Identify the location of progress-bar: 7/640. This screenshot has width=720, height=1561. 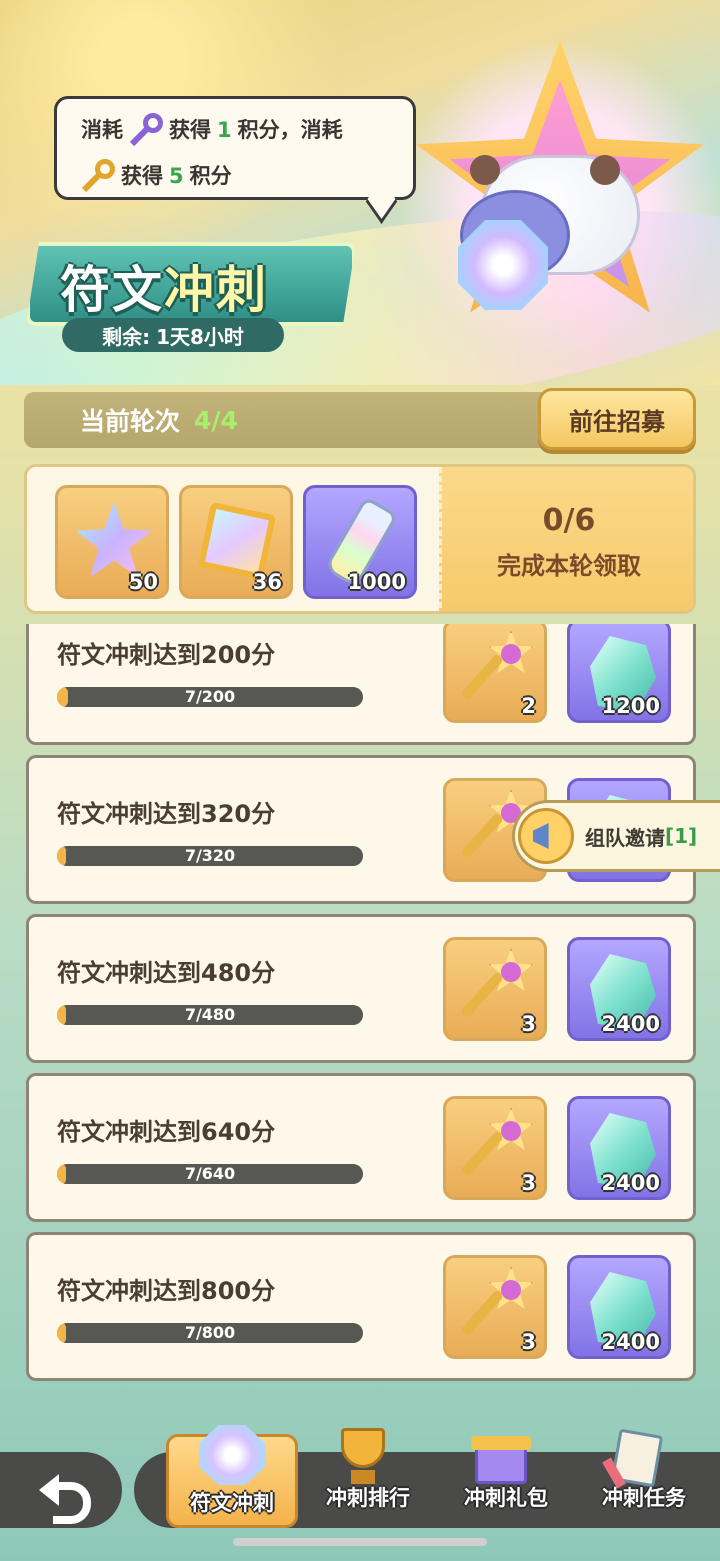
(210, 1174).